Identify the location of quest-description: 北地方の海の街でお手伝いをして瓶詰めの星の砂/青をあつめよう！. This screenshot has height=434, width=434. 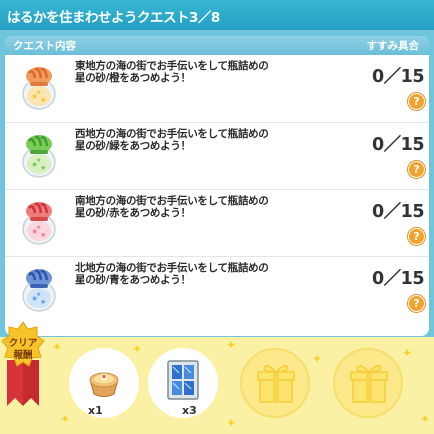
(172, 274).